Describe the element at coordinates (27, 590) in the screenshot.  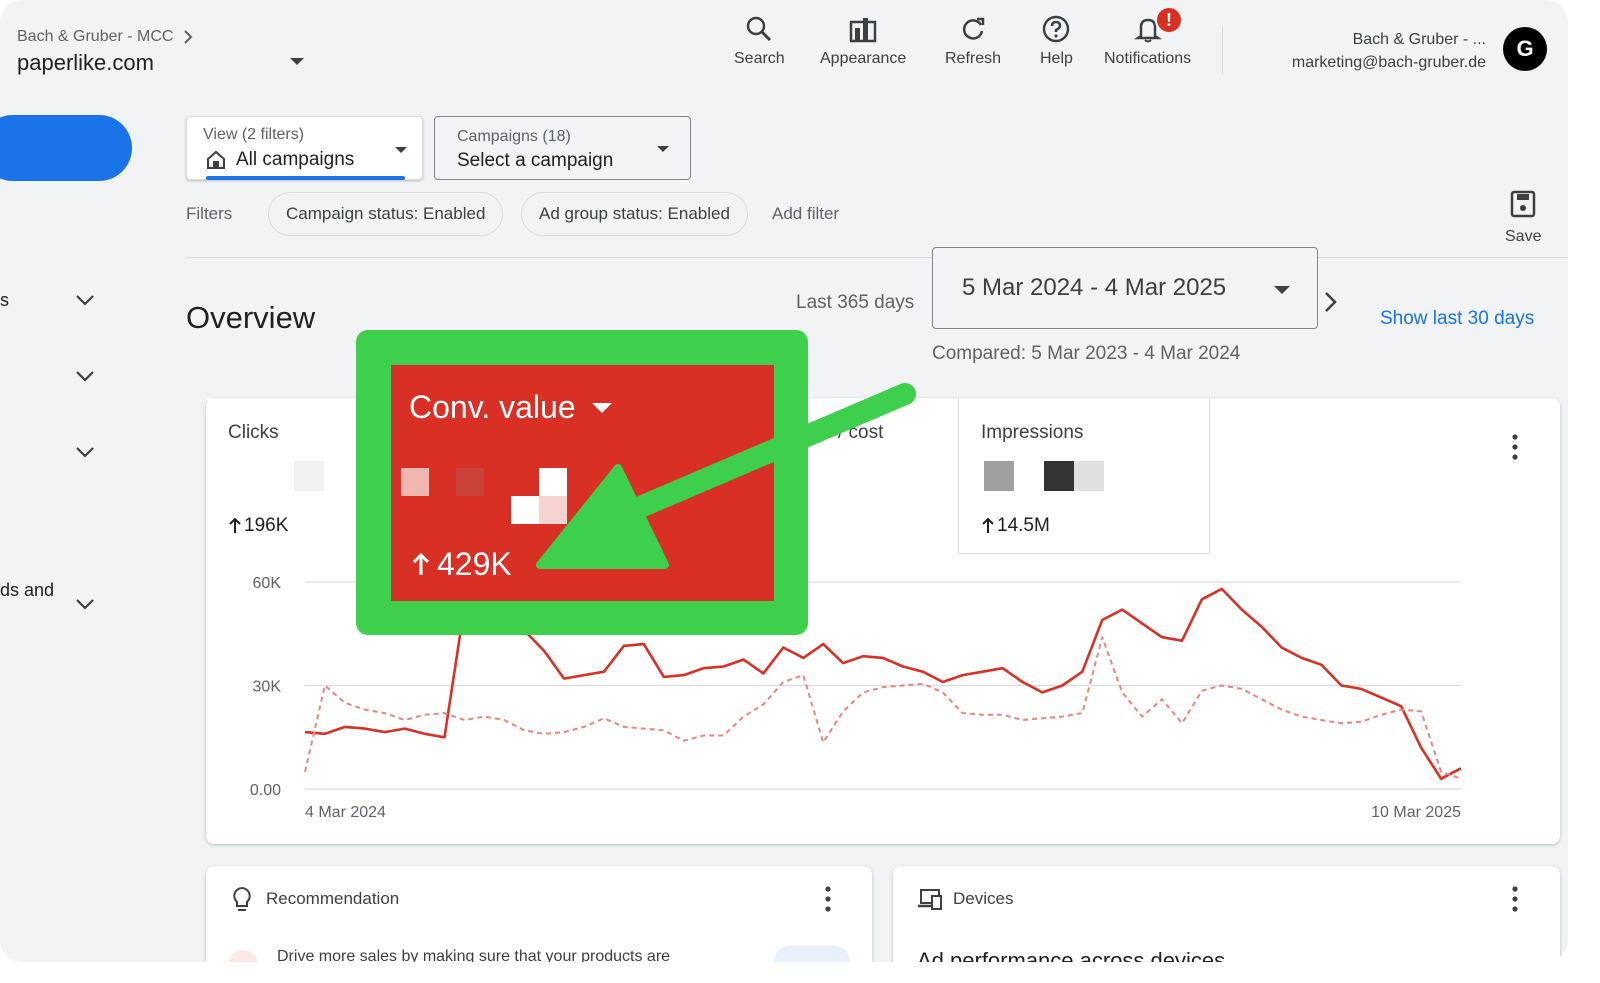
I see `sidebar-item-label: ds and` at that location.